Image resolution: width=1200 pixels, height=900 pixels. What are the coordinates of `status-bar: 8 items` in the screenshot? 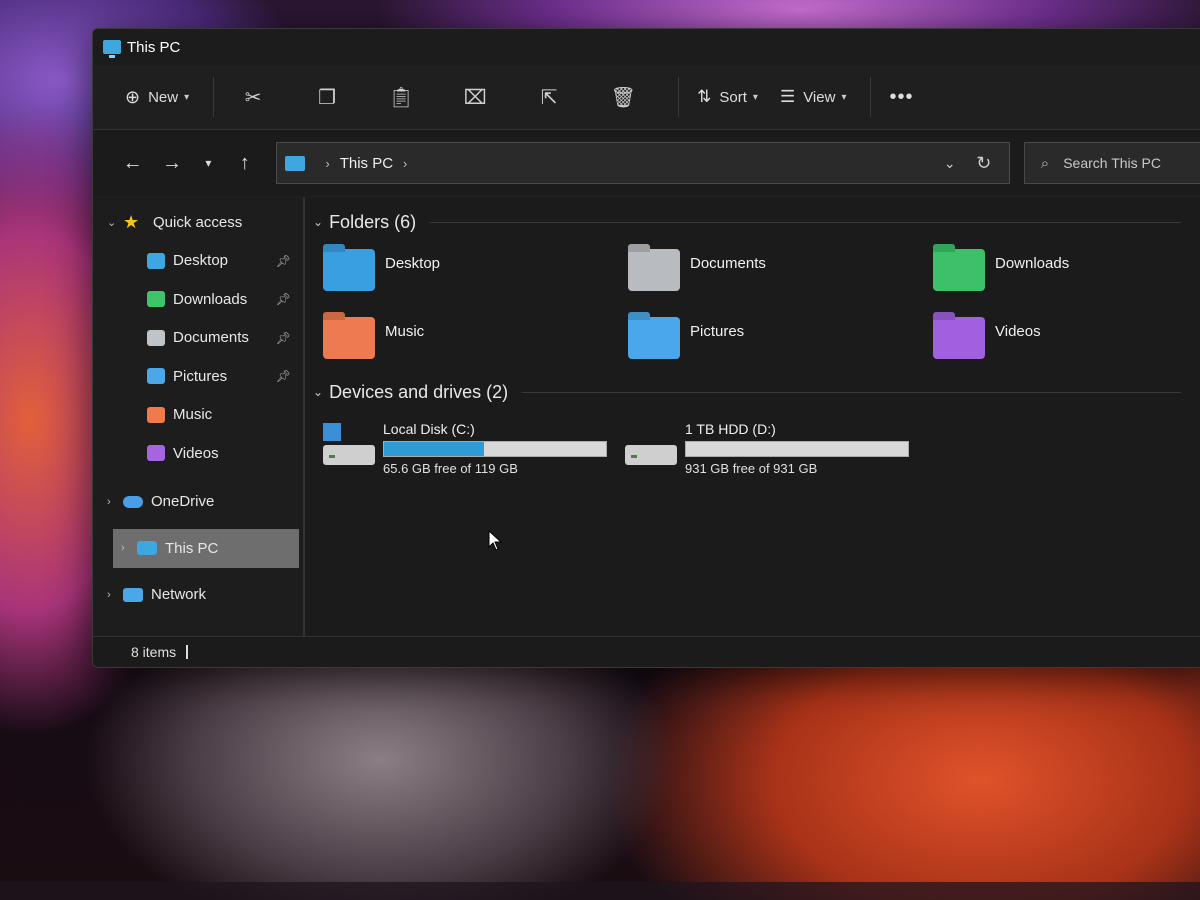 It's located at (646, 651).